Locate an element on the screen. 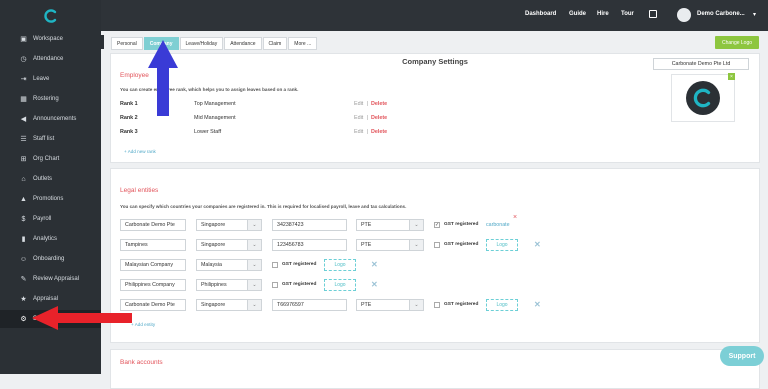 The width and height of the screenshot is (768, 389). sidebar-item-review-appraisal: ✎ Review Appraisal is located at coordinates (50, 279).